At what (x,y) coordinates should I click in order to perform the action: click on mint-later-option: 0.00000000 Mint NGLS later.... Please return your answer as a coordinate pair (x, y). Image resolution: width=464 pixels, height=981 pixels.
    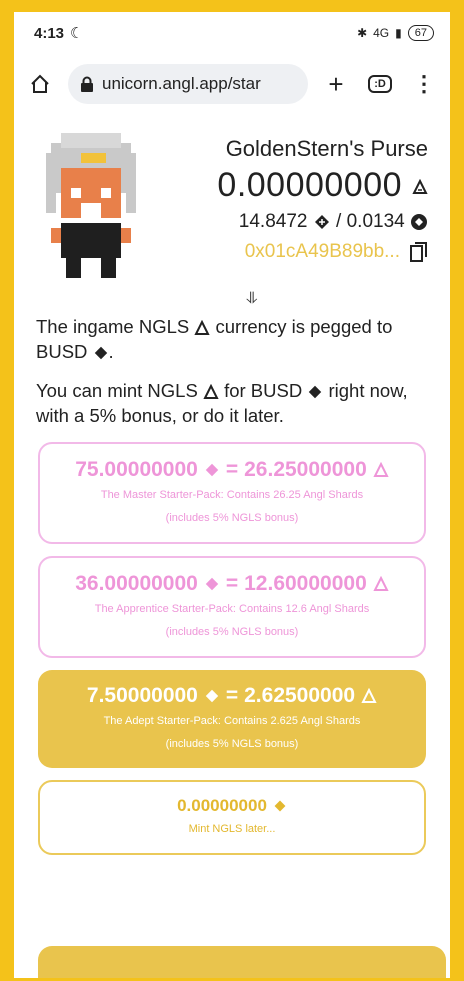
    Looking at the image, I should click on (232, 817).